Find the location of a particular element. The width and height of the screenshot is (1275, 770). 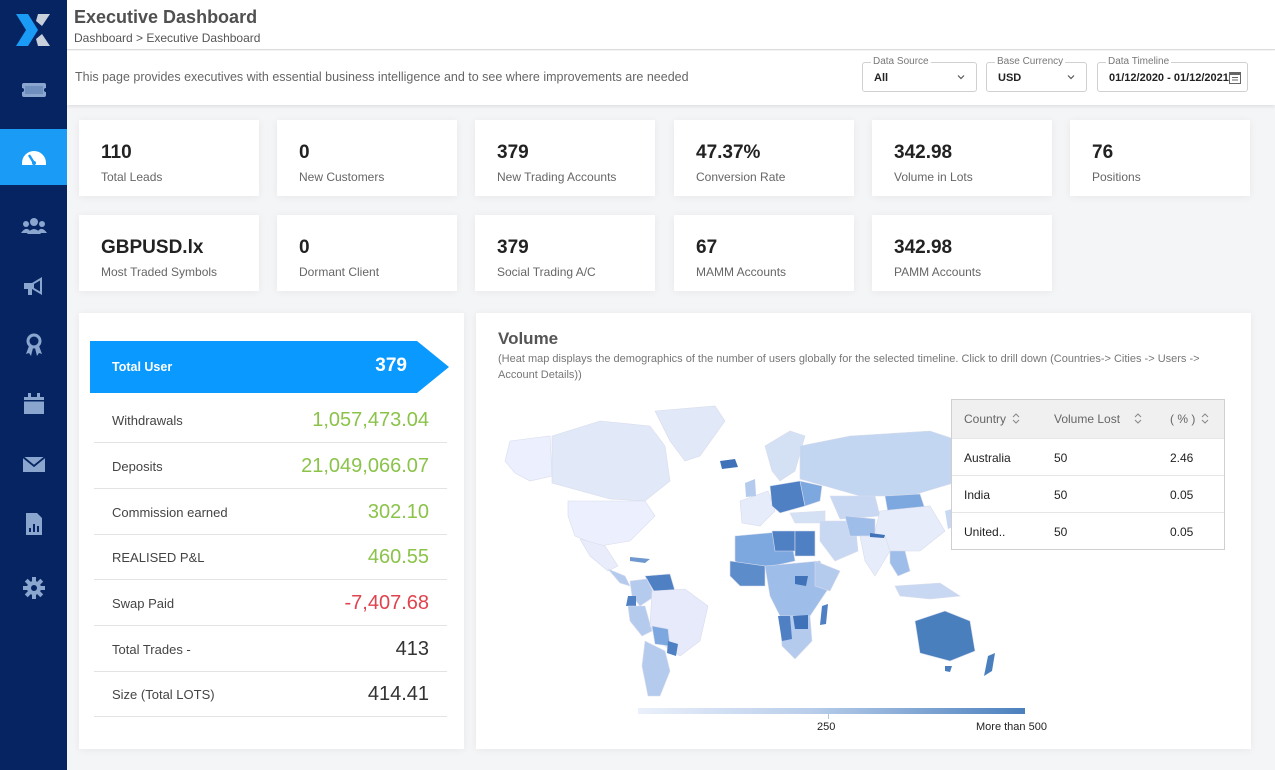

map-region-iceland is located at coordinates (729, 464).